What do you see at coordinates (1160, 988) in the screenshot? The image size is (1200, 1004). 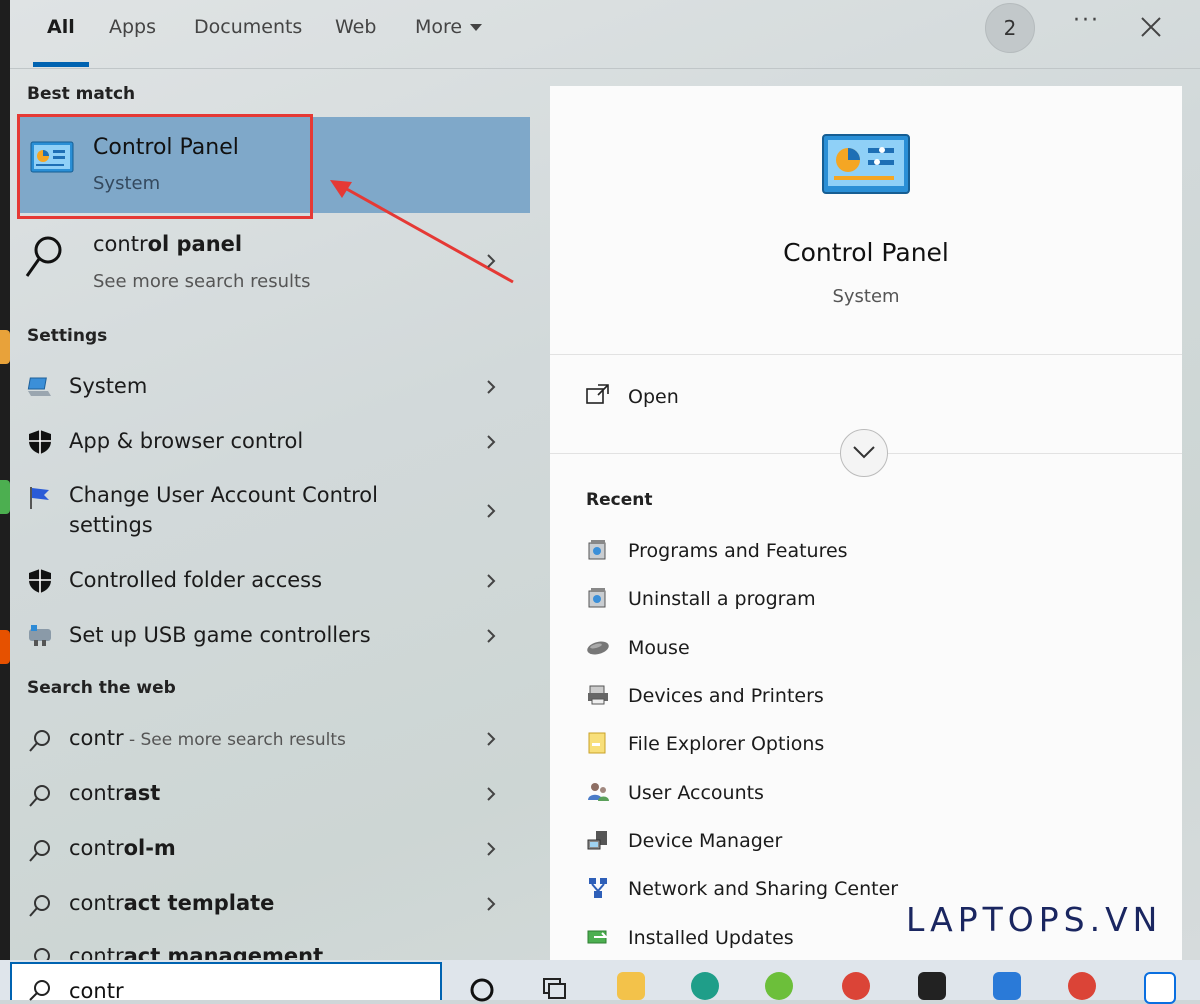 I see `zalo-icon` at bounding box center [1160, 988].